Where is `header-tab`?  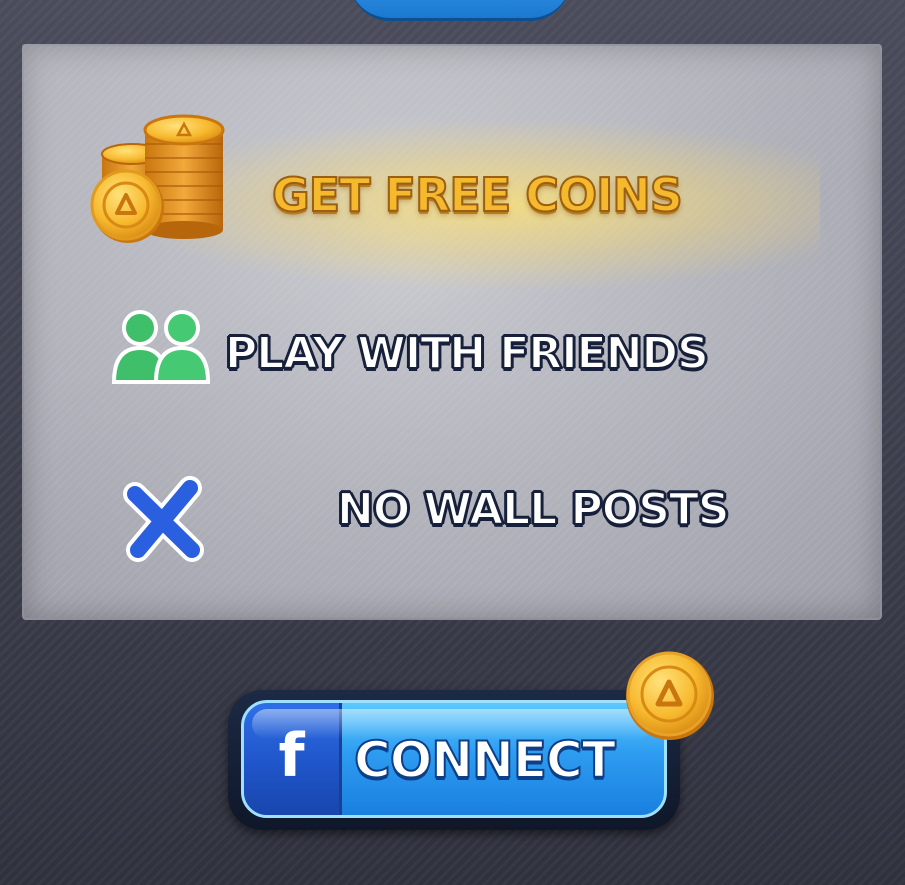
header-tab is located at coordinates (460, 10).